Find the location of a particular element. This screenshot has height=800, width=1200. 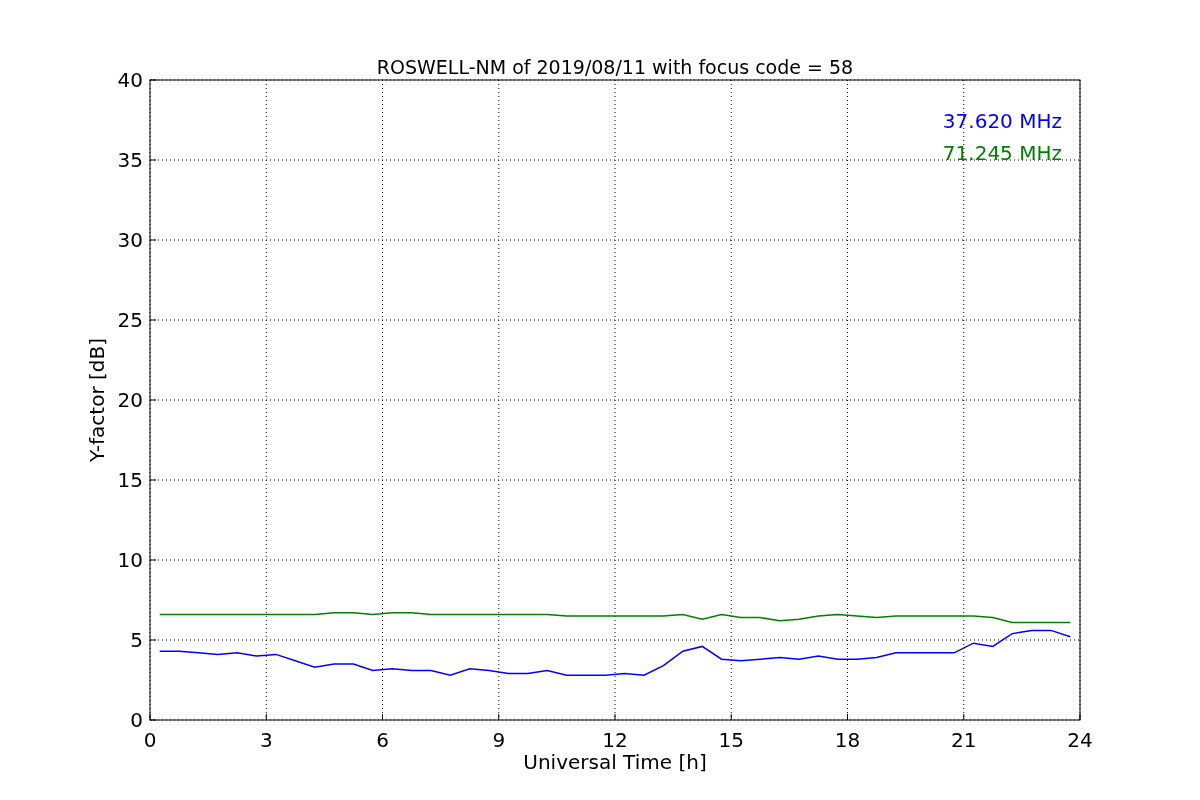

x-axis-label: Universal Time [h] is located at coordinates (615, 762).